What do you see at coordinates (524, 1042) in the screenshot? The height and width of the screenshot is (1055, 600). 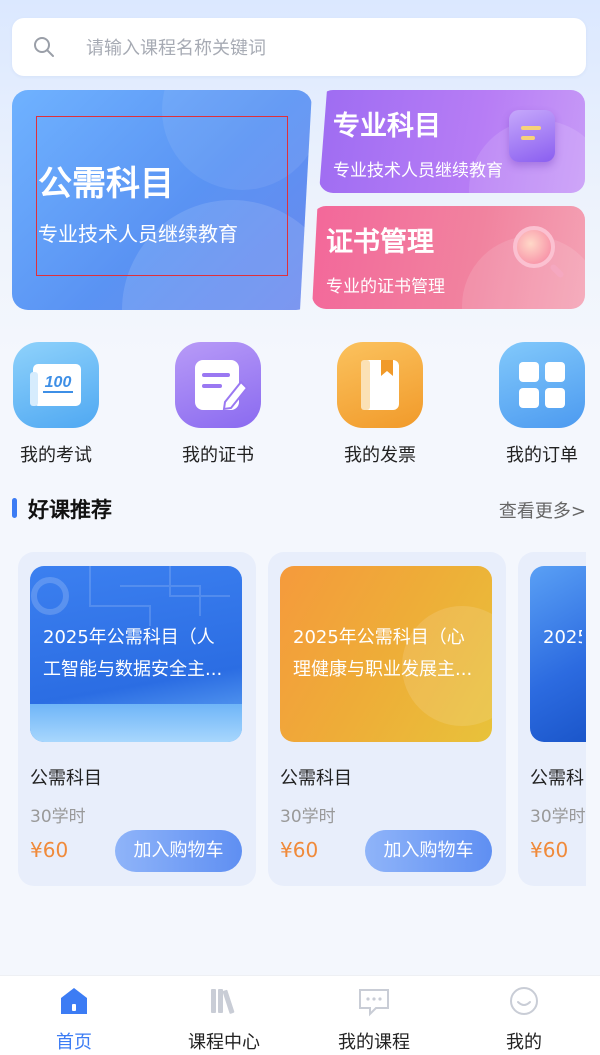 I see `tab-label: 我的` at bounding box center [524, 1042].